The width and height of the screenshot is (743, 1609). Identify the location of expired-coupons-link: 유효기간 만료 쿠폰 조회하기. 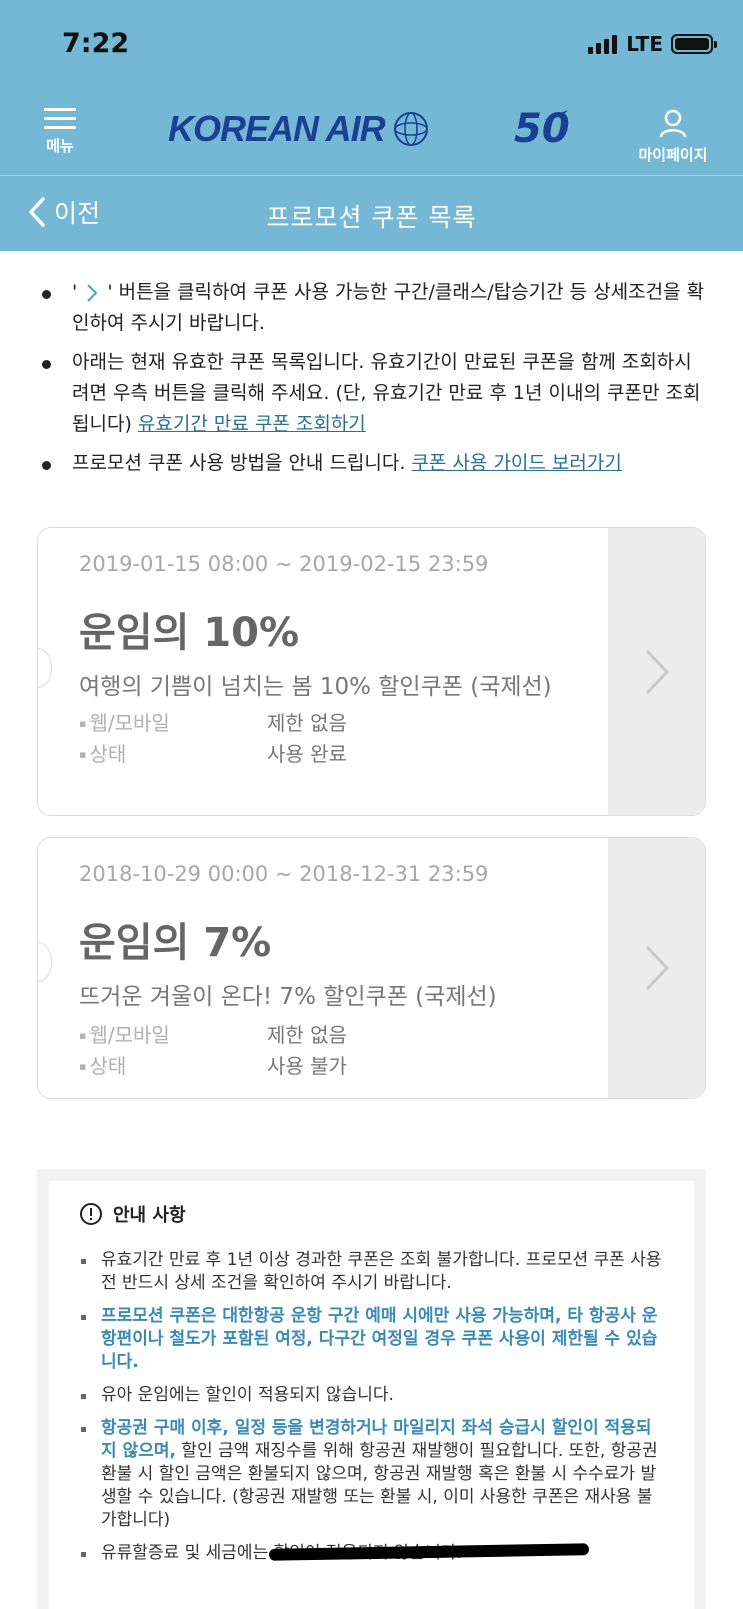
(252, 424).